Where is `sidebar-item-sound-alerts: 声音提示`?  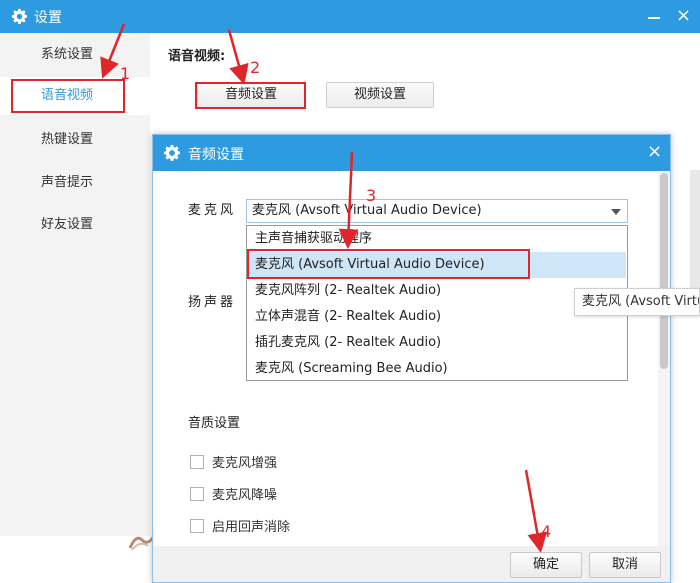
sidebar-item-sound-alerts: 声音提示 is located at coordinates (75, 183).